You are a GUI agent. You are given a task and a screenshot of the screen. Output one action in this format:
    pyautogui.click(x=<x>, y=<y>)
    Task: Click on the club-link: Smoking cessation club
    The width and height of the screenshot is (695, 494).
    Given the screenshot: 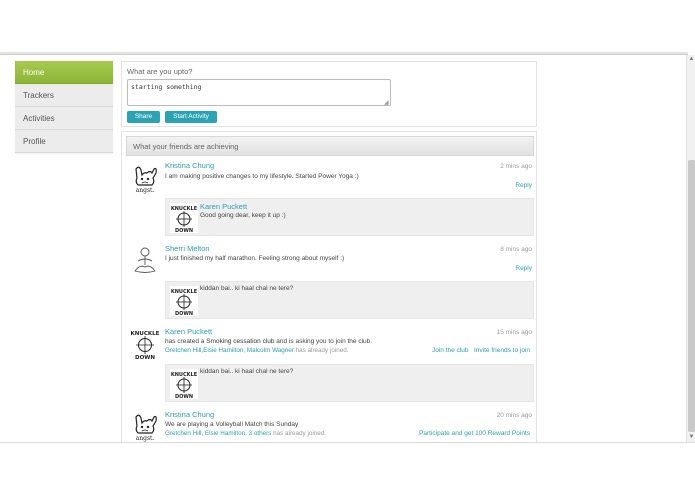 What is the action you would take?
    pyautogui.click(x=240, y=341)
    